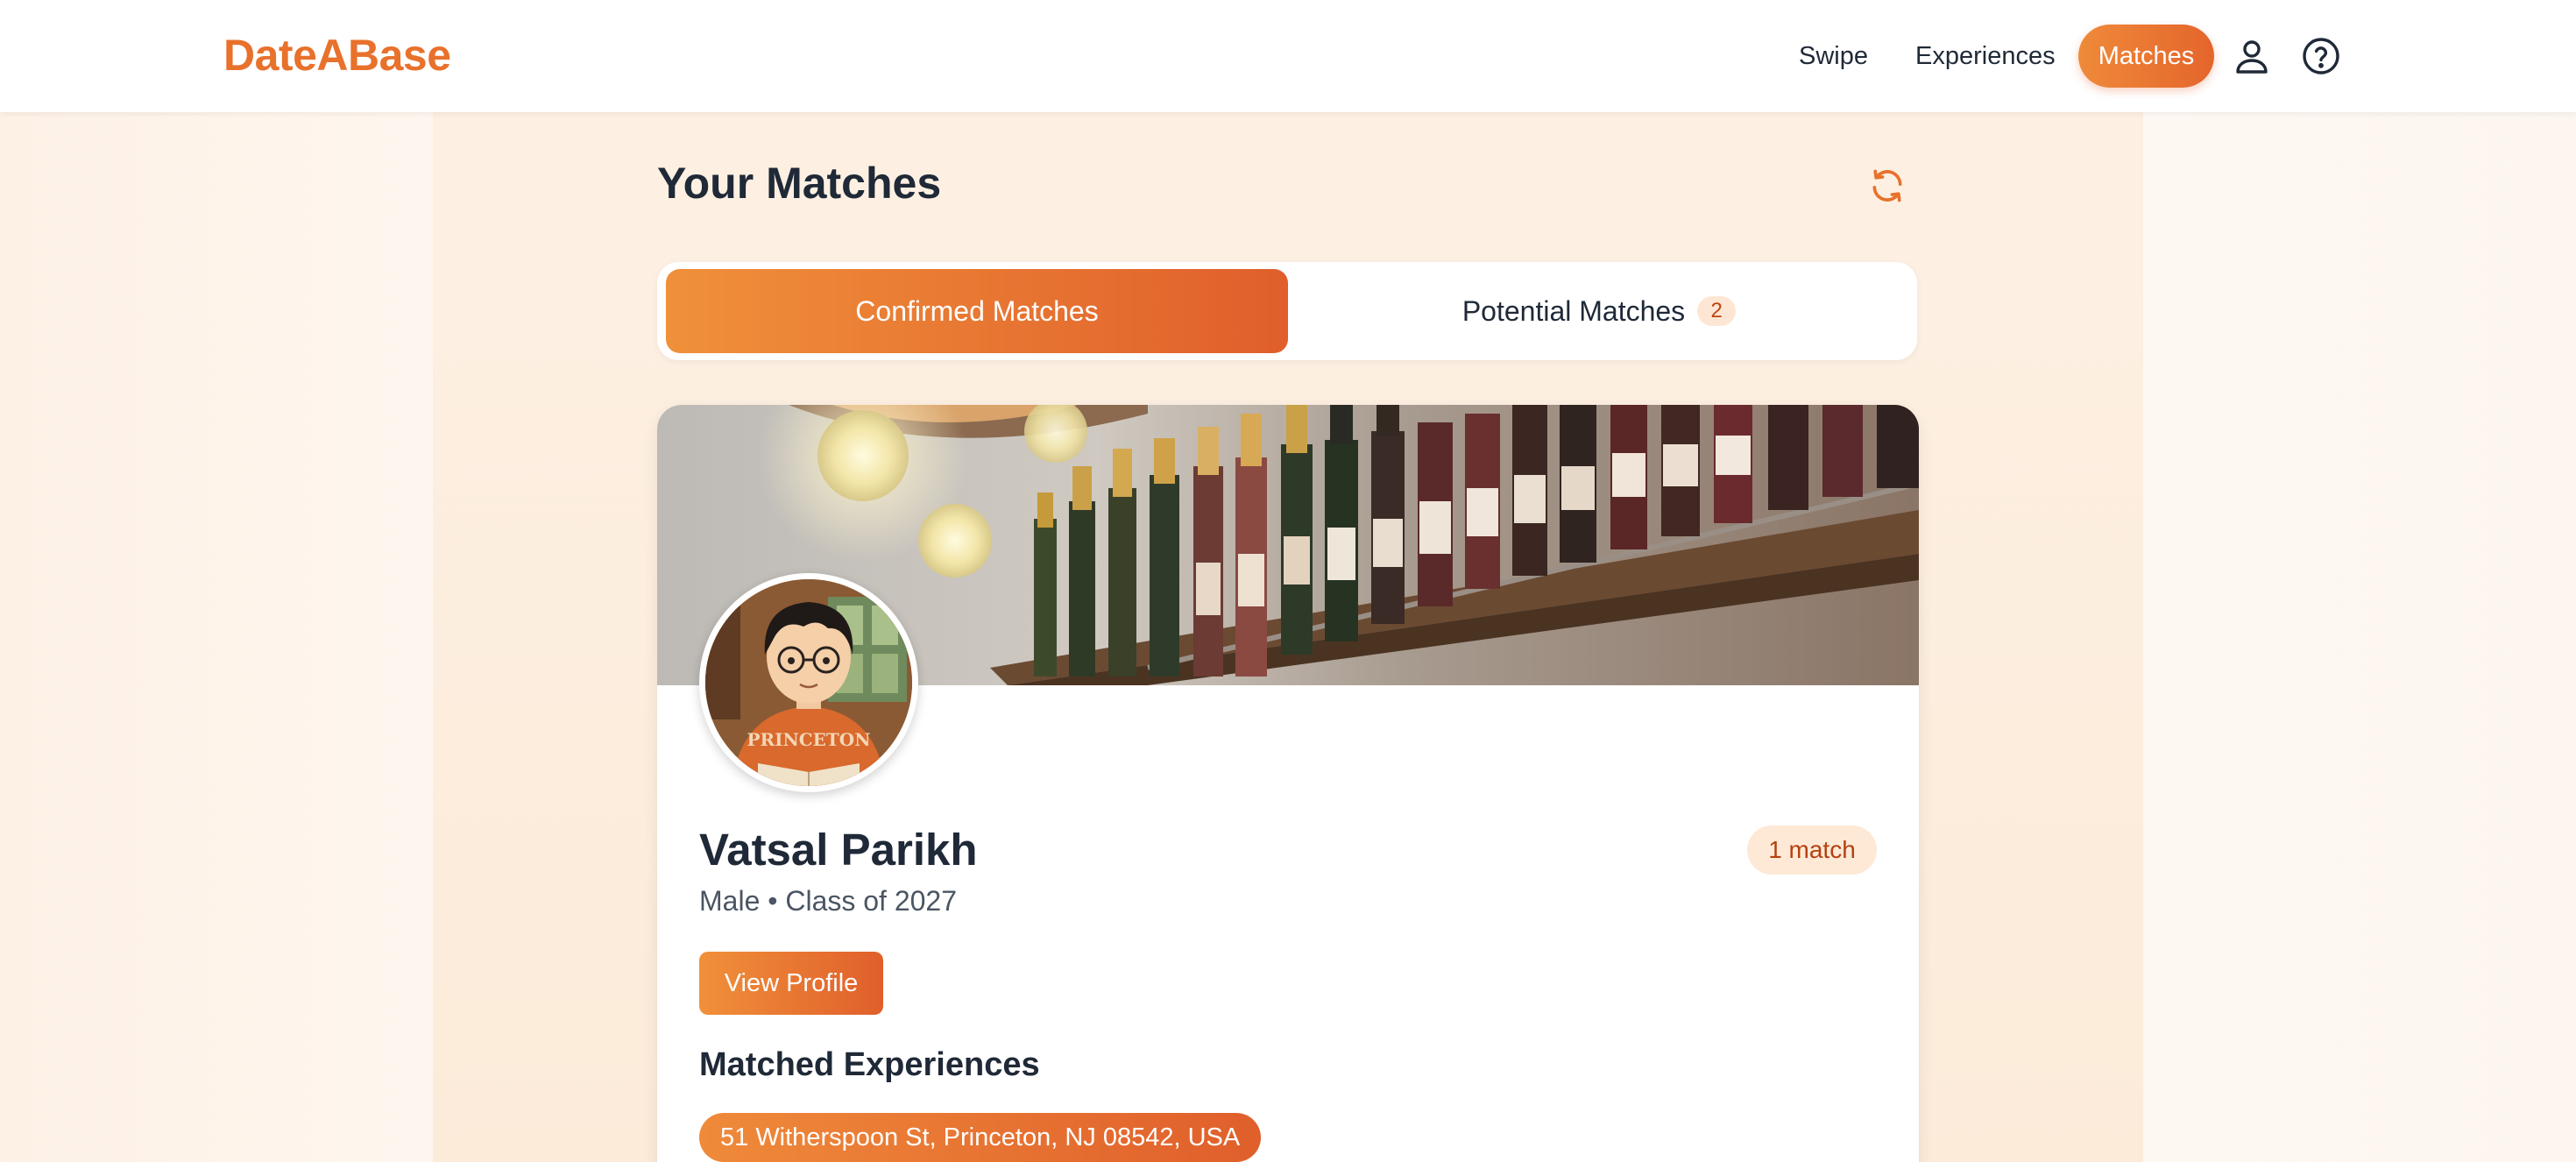  I want to click on avatar-illustration: PRINCETON, so click(808, 682).